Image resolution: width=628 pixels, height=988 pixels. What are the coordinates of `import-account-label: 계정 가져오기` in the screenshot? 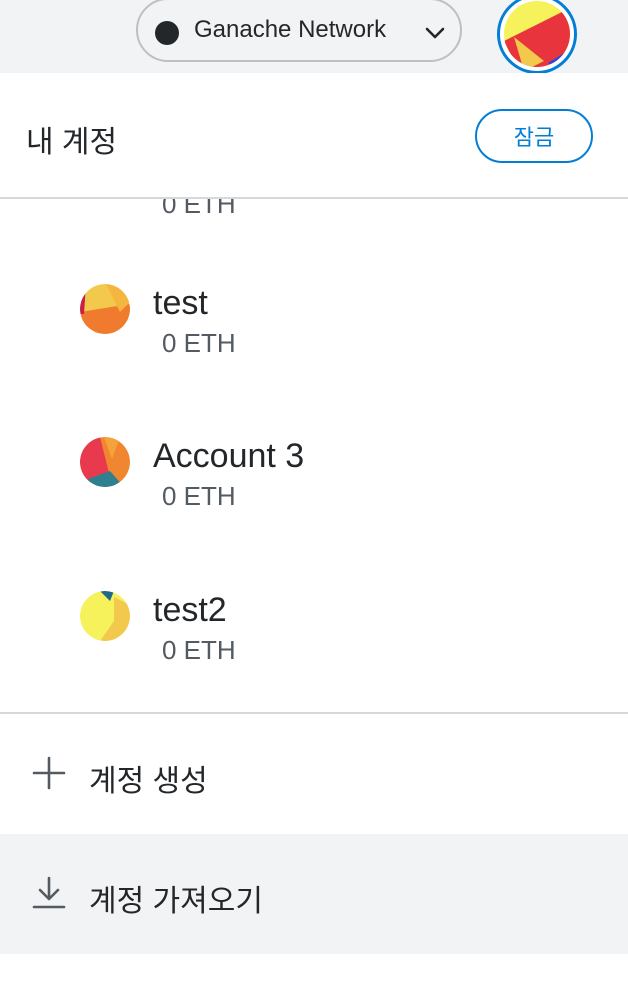 It's located at (176, 901).